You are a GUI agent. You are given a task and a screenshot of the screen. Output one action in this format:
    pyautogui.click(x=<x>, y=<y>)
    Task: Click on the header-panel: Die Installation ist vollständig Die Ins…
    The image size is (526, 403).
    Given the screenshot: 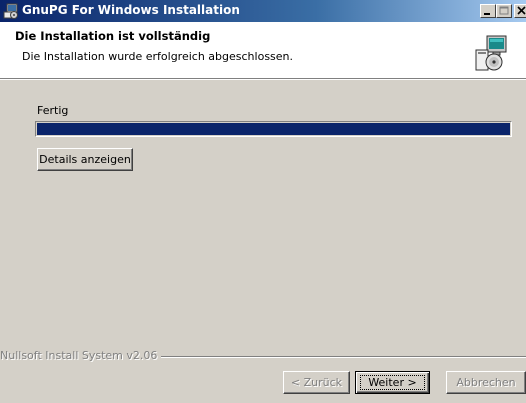 What is the action you would take?
    pyautogui.click(x=263, y=50)
    